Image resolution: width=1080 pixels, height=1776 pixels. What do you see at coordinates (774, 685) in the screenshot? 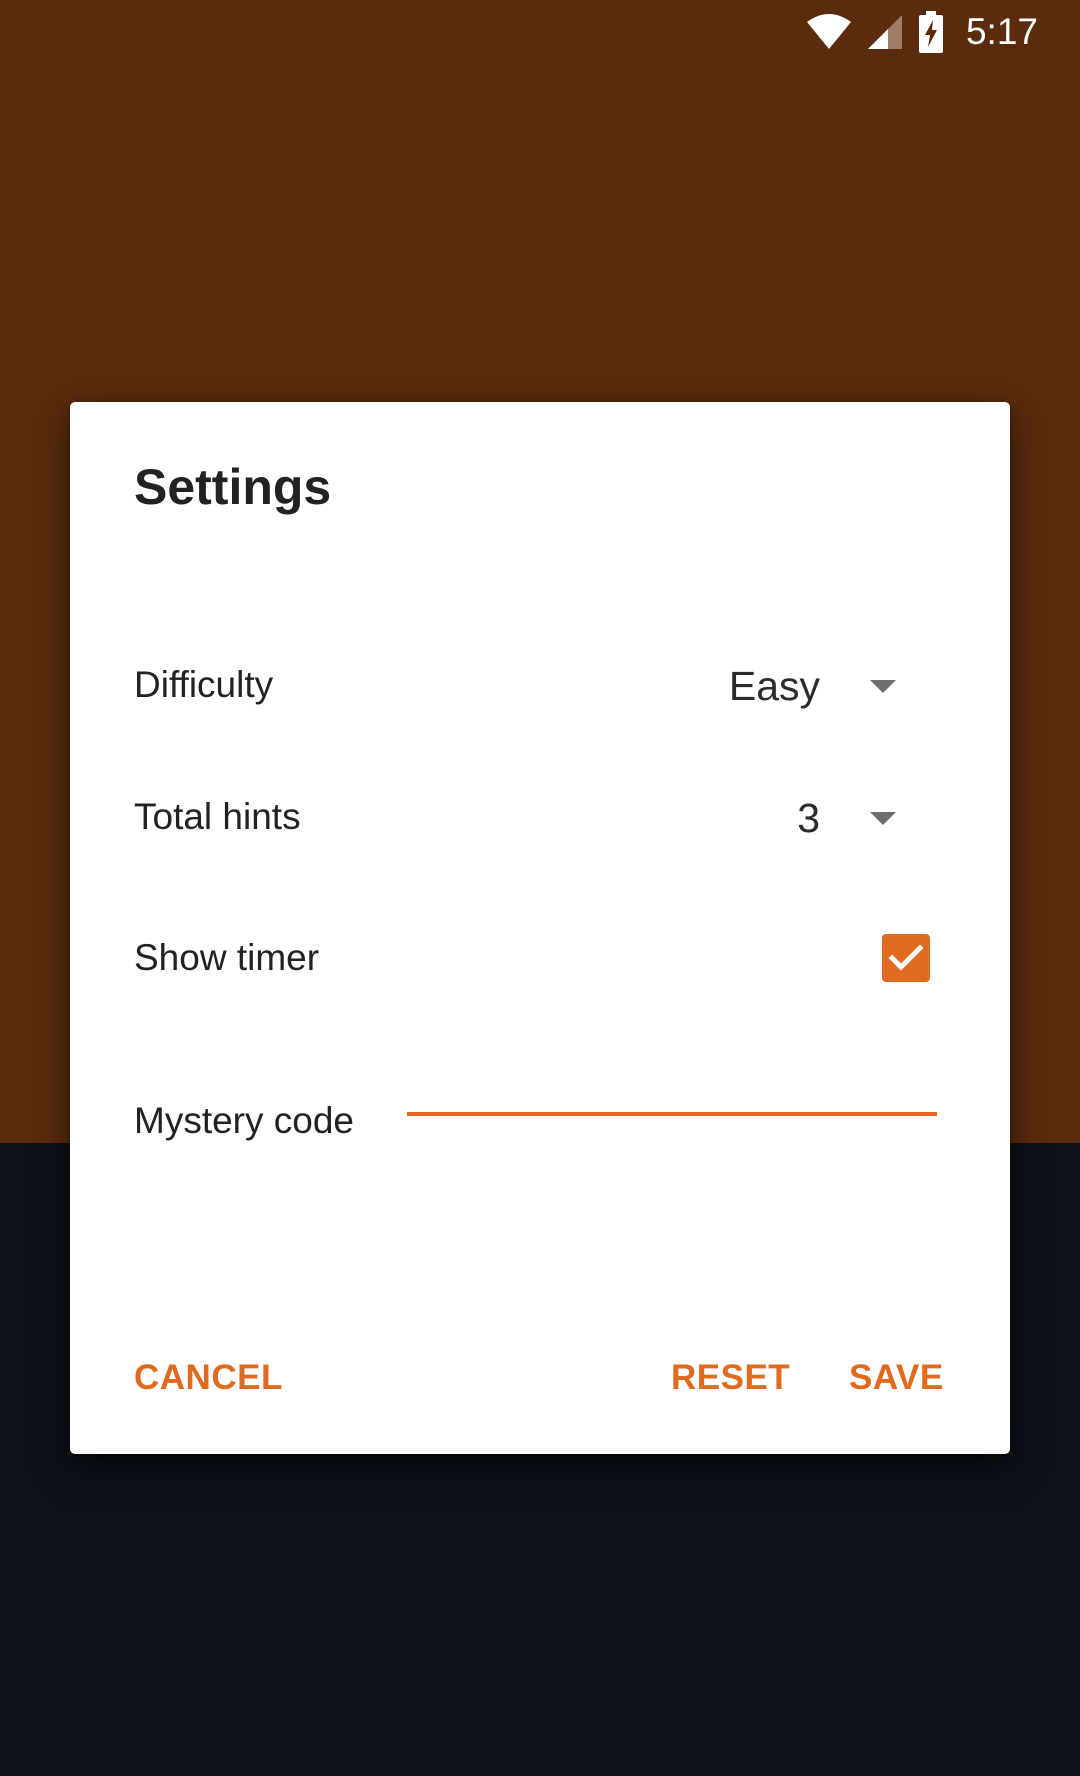
I see `difficulty-selected-value: Easy` at bounding box center [774, 685].